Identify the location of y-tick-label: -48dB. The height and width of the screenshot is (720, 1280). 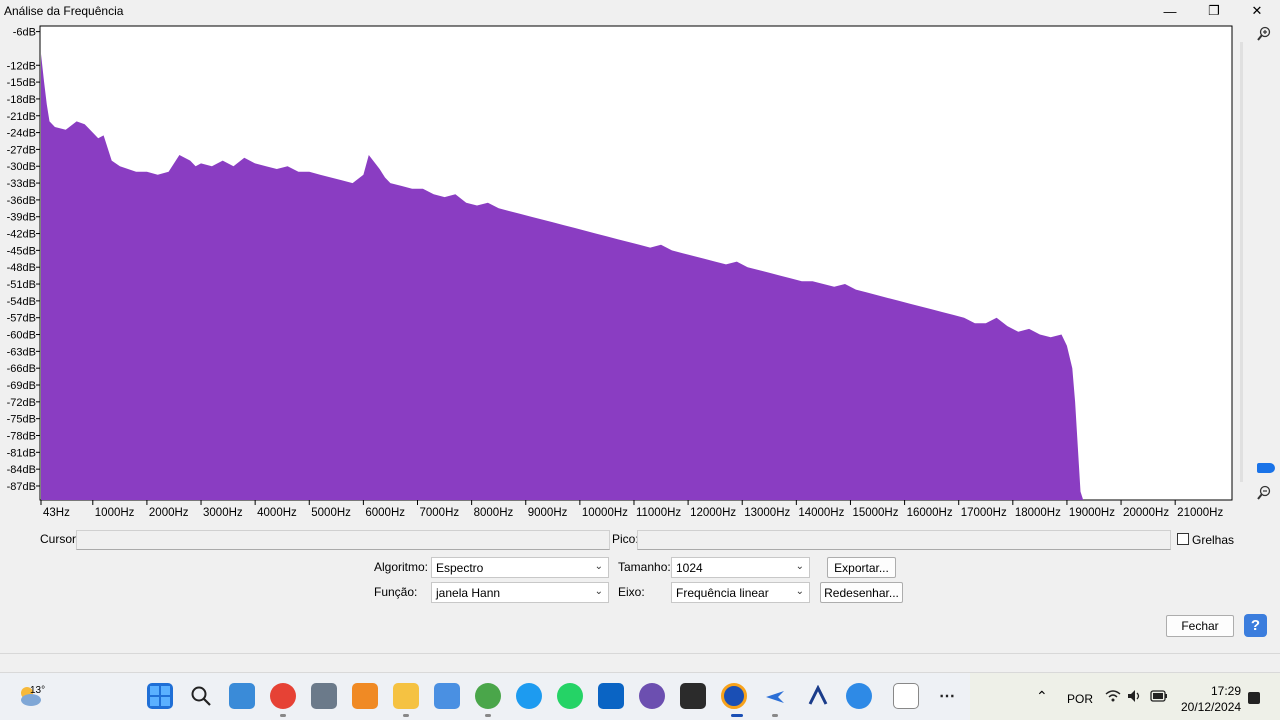
(21, 268).